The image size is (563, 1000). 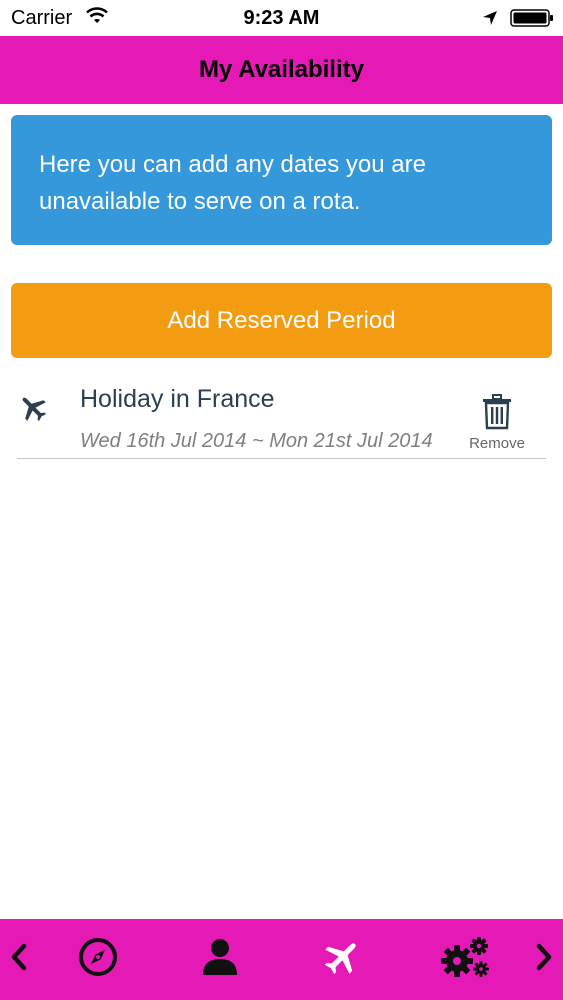 I want to click on navigation-bar: My Availability, so click(x=281, y=70).